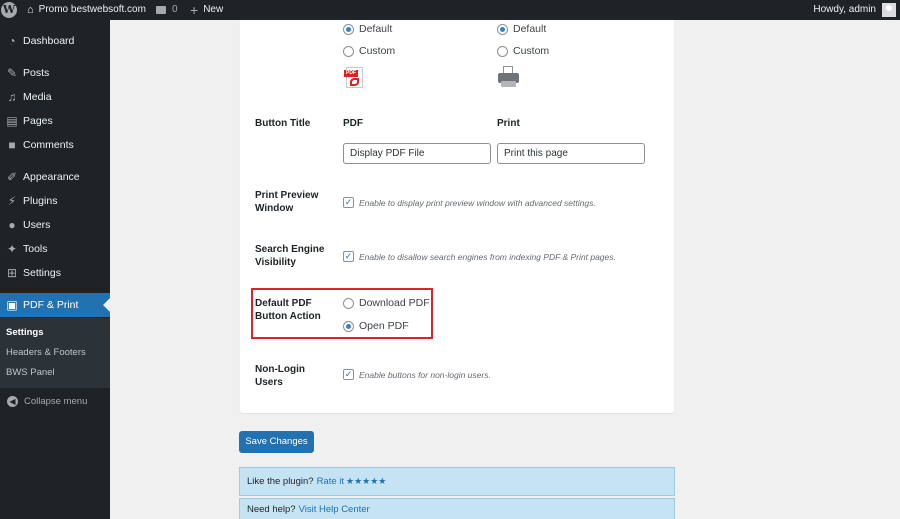 The image size is (900, 519). I want to click on help-text: Need help?, so click(271, 509).